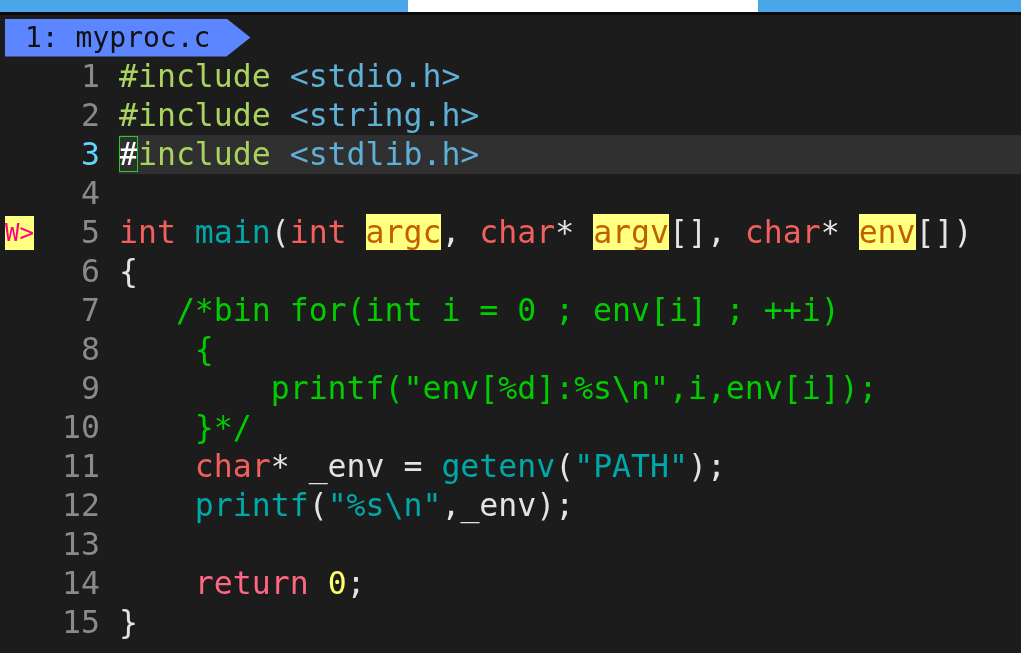 The height and width of the screenshot is (653, 1021). What do you see at coordinates (90, 271) in the screenshot?
I see `line-number: 6` at bounding box center [90, 271].